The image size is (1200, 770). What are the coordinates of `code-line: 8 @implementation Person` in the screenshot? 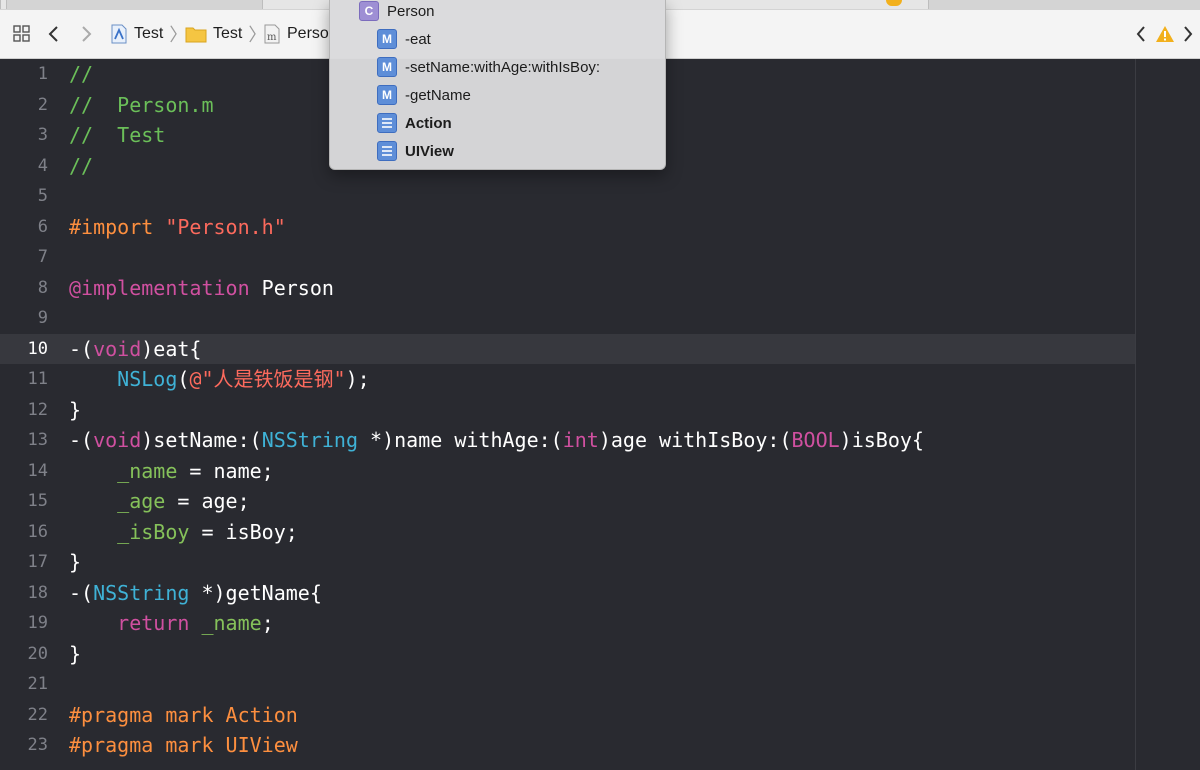 It's located at (567, 288).